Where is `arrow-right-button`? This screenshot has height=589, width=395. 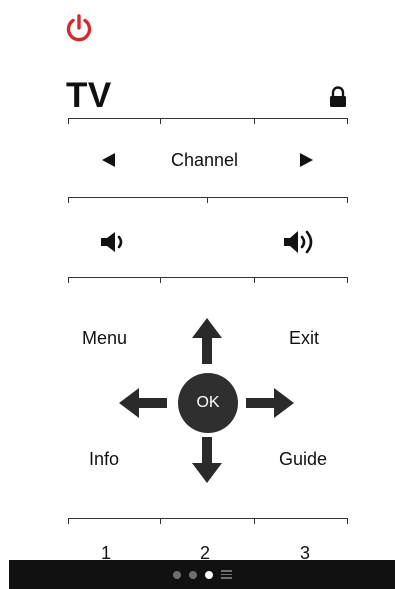
arrow-right-button is located at coordinates (269, 403).